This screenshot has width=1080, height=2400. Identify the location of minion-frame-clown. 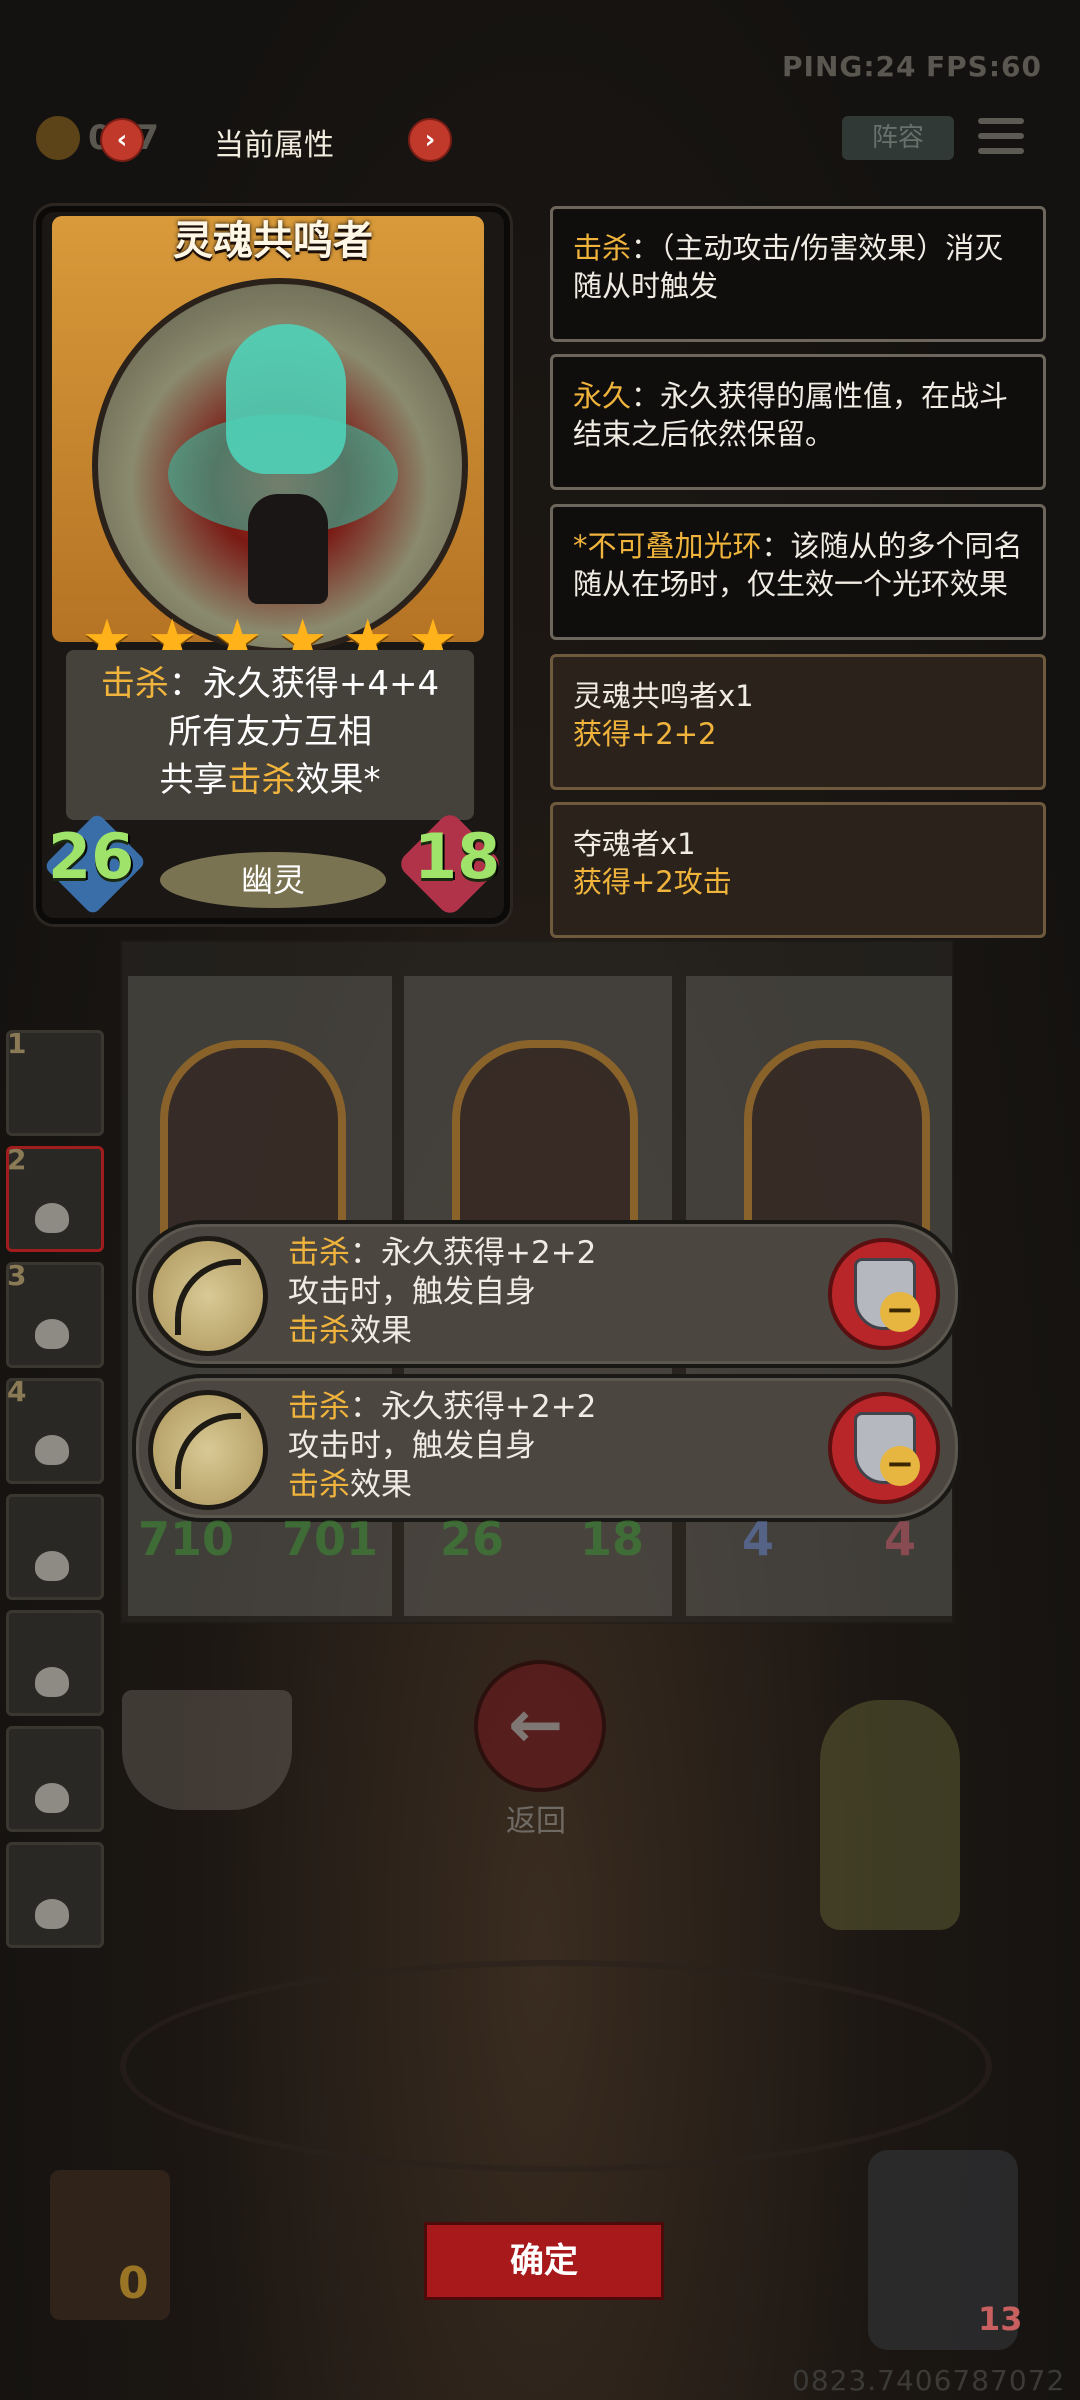
(837, 1143).